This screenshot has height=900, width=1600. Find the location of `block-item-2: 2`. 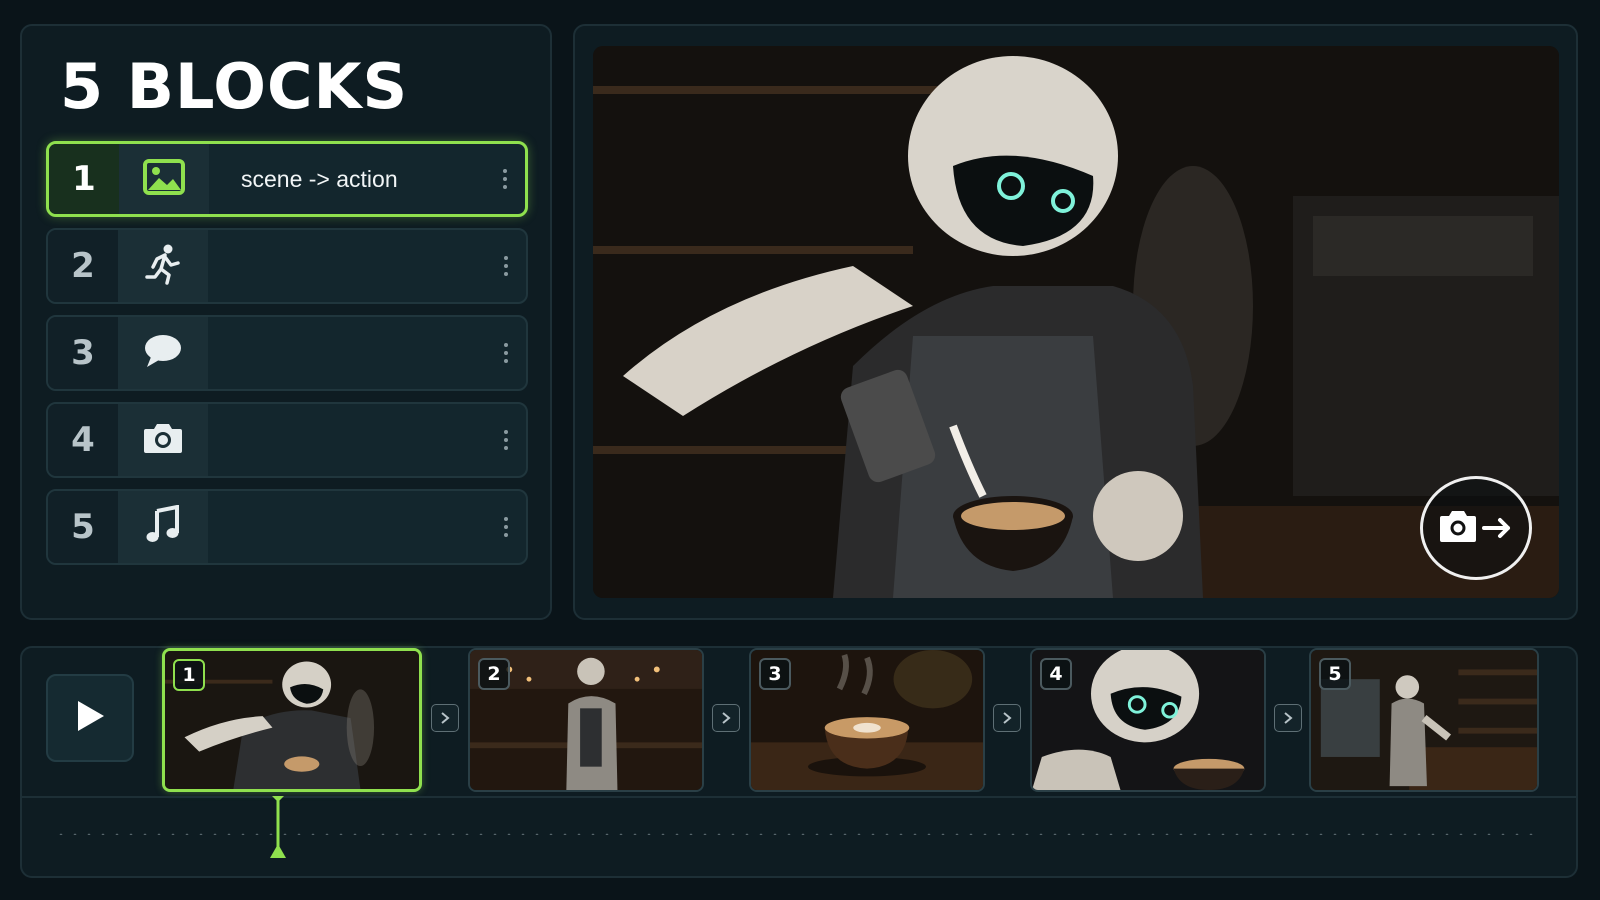

block-item-2: 2 is located at coordinates (287, 266).